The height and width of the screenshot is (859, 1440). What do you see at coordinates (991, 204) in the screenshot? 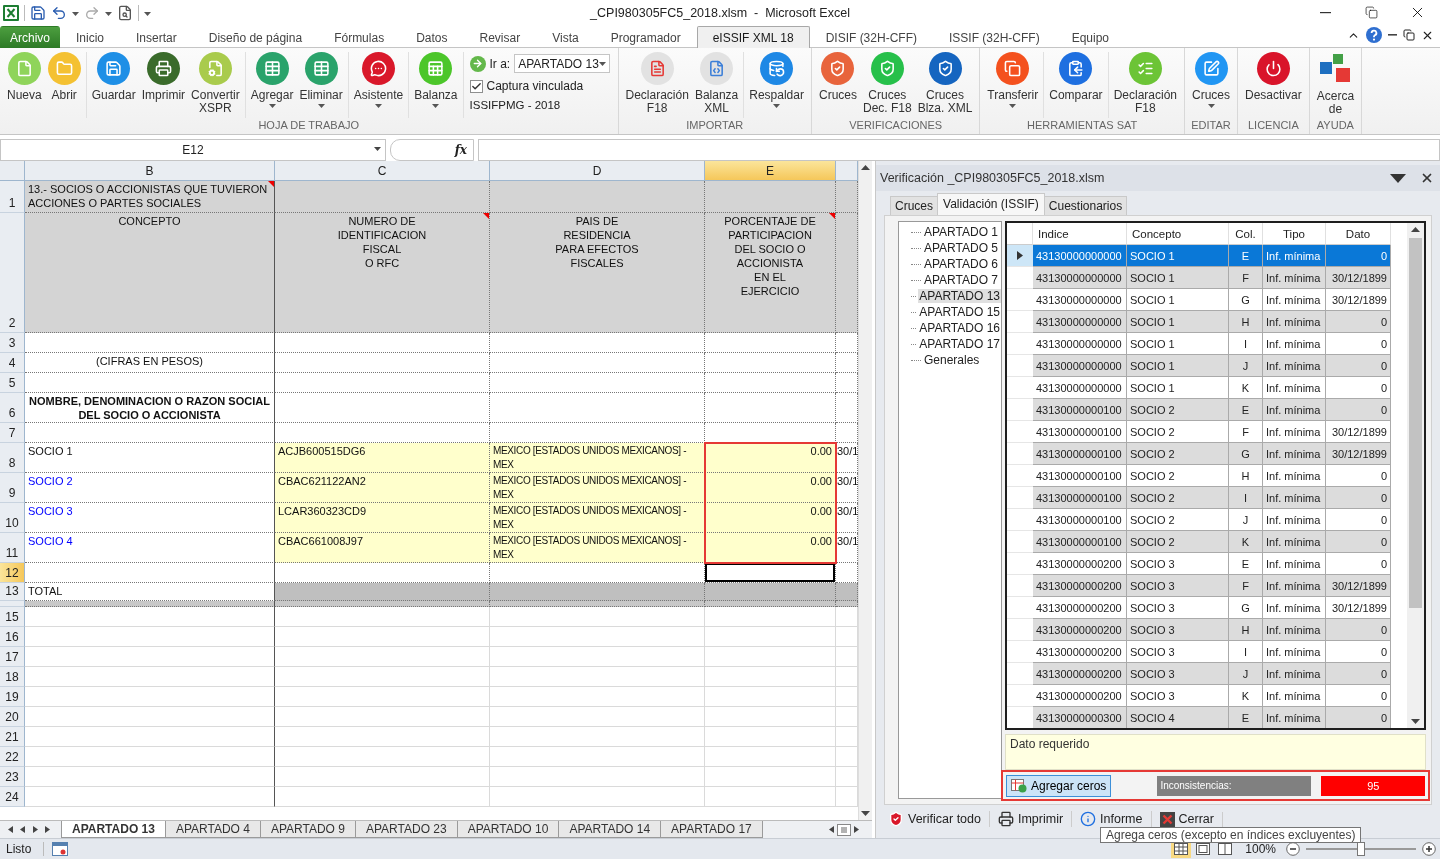
I see `panel-tab: Validación (ISSIF)` at bounding box center [991, 204].